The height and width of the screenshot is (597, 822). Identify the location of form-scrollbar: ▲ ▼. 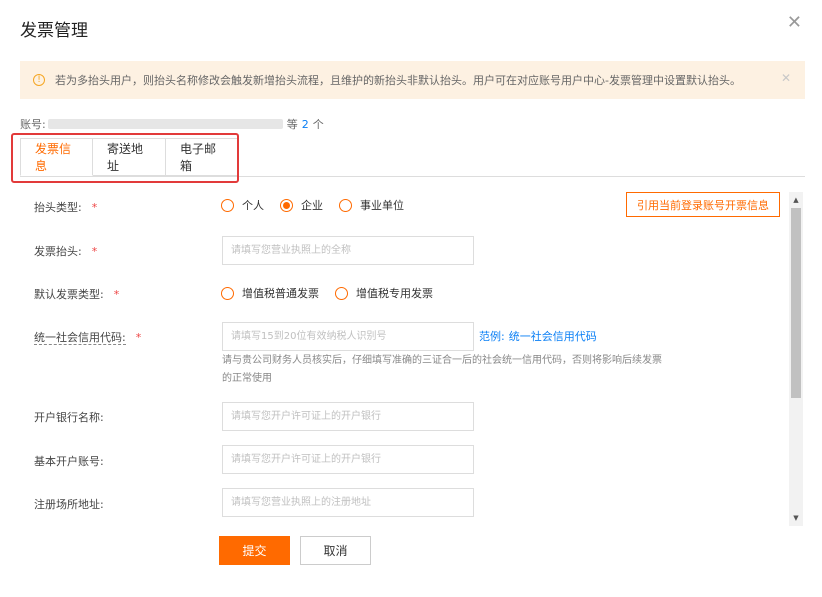
(796, 359).